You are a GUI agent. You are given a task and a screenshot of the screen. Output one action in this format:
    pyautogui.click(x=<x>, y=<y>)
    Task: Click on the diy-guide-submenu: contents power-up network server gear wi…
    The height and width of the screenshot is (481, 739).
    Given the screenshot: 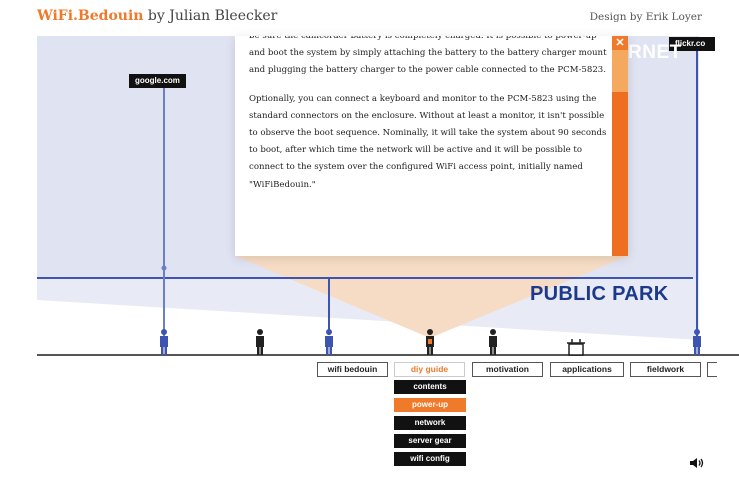 What is the action you would take?
    pyautogui.click(x=430, y=425)
    